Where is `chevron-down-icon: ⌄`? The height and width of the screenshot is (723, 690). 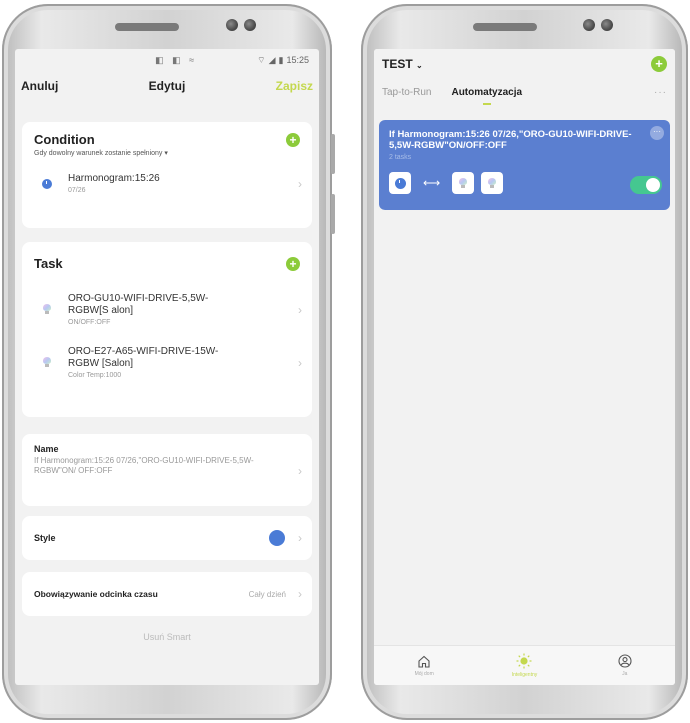
chevron-down-icon: ⌄ is located at coordinates (419, 65).